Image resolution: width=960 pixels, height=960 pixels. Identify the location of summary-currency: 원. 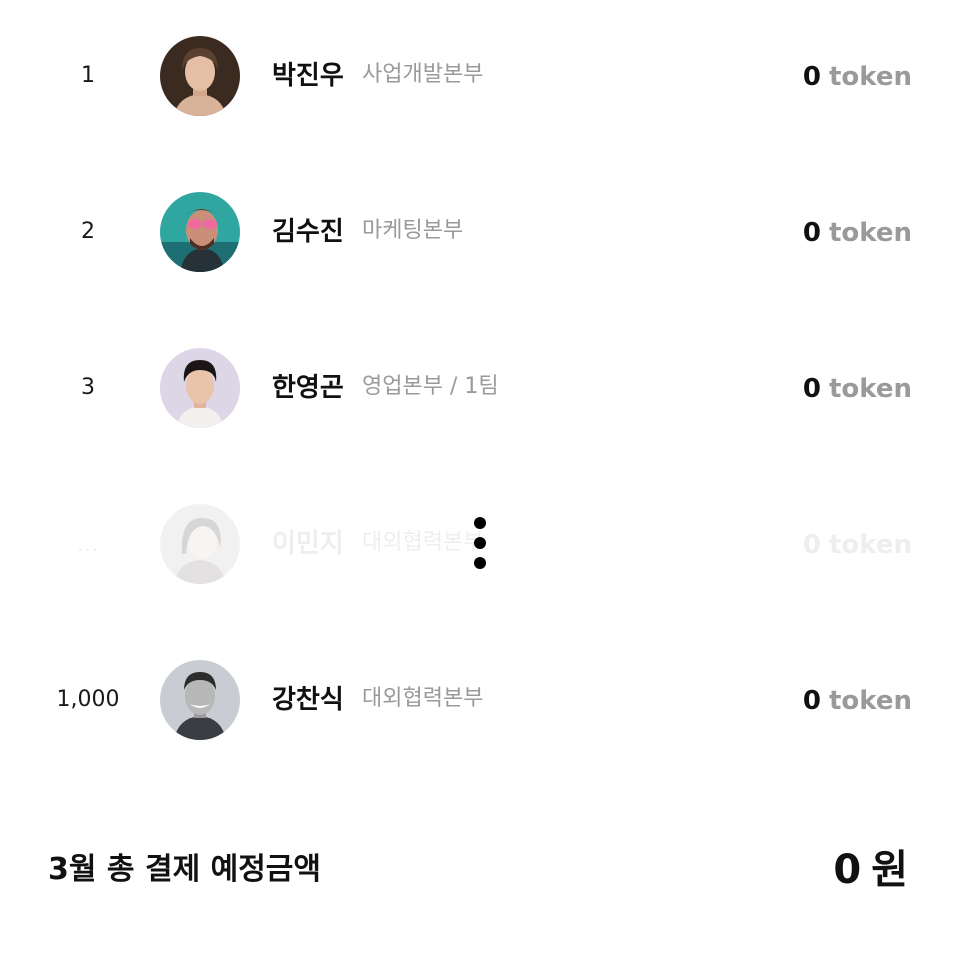
(889, 870).